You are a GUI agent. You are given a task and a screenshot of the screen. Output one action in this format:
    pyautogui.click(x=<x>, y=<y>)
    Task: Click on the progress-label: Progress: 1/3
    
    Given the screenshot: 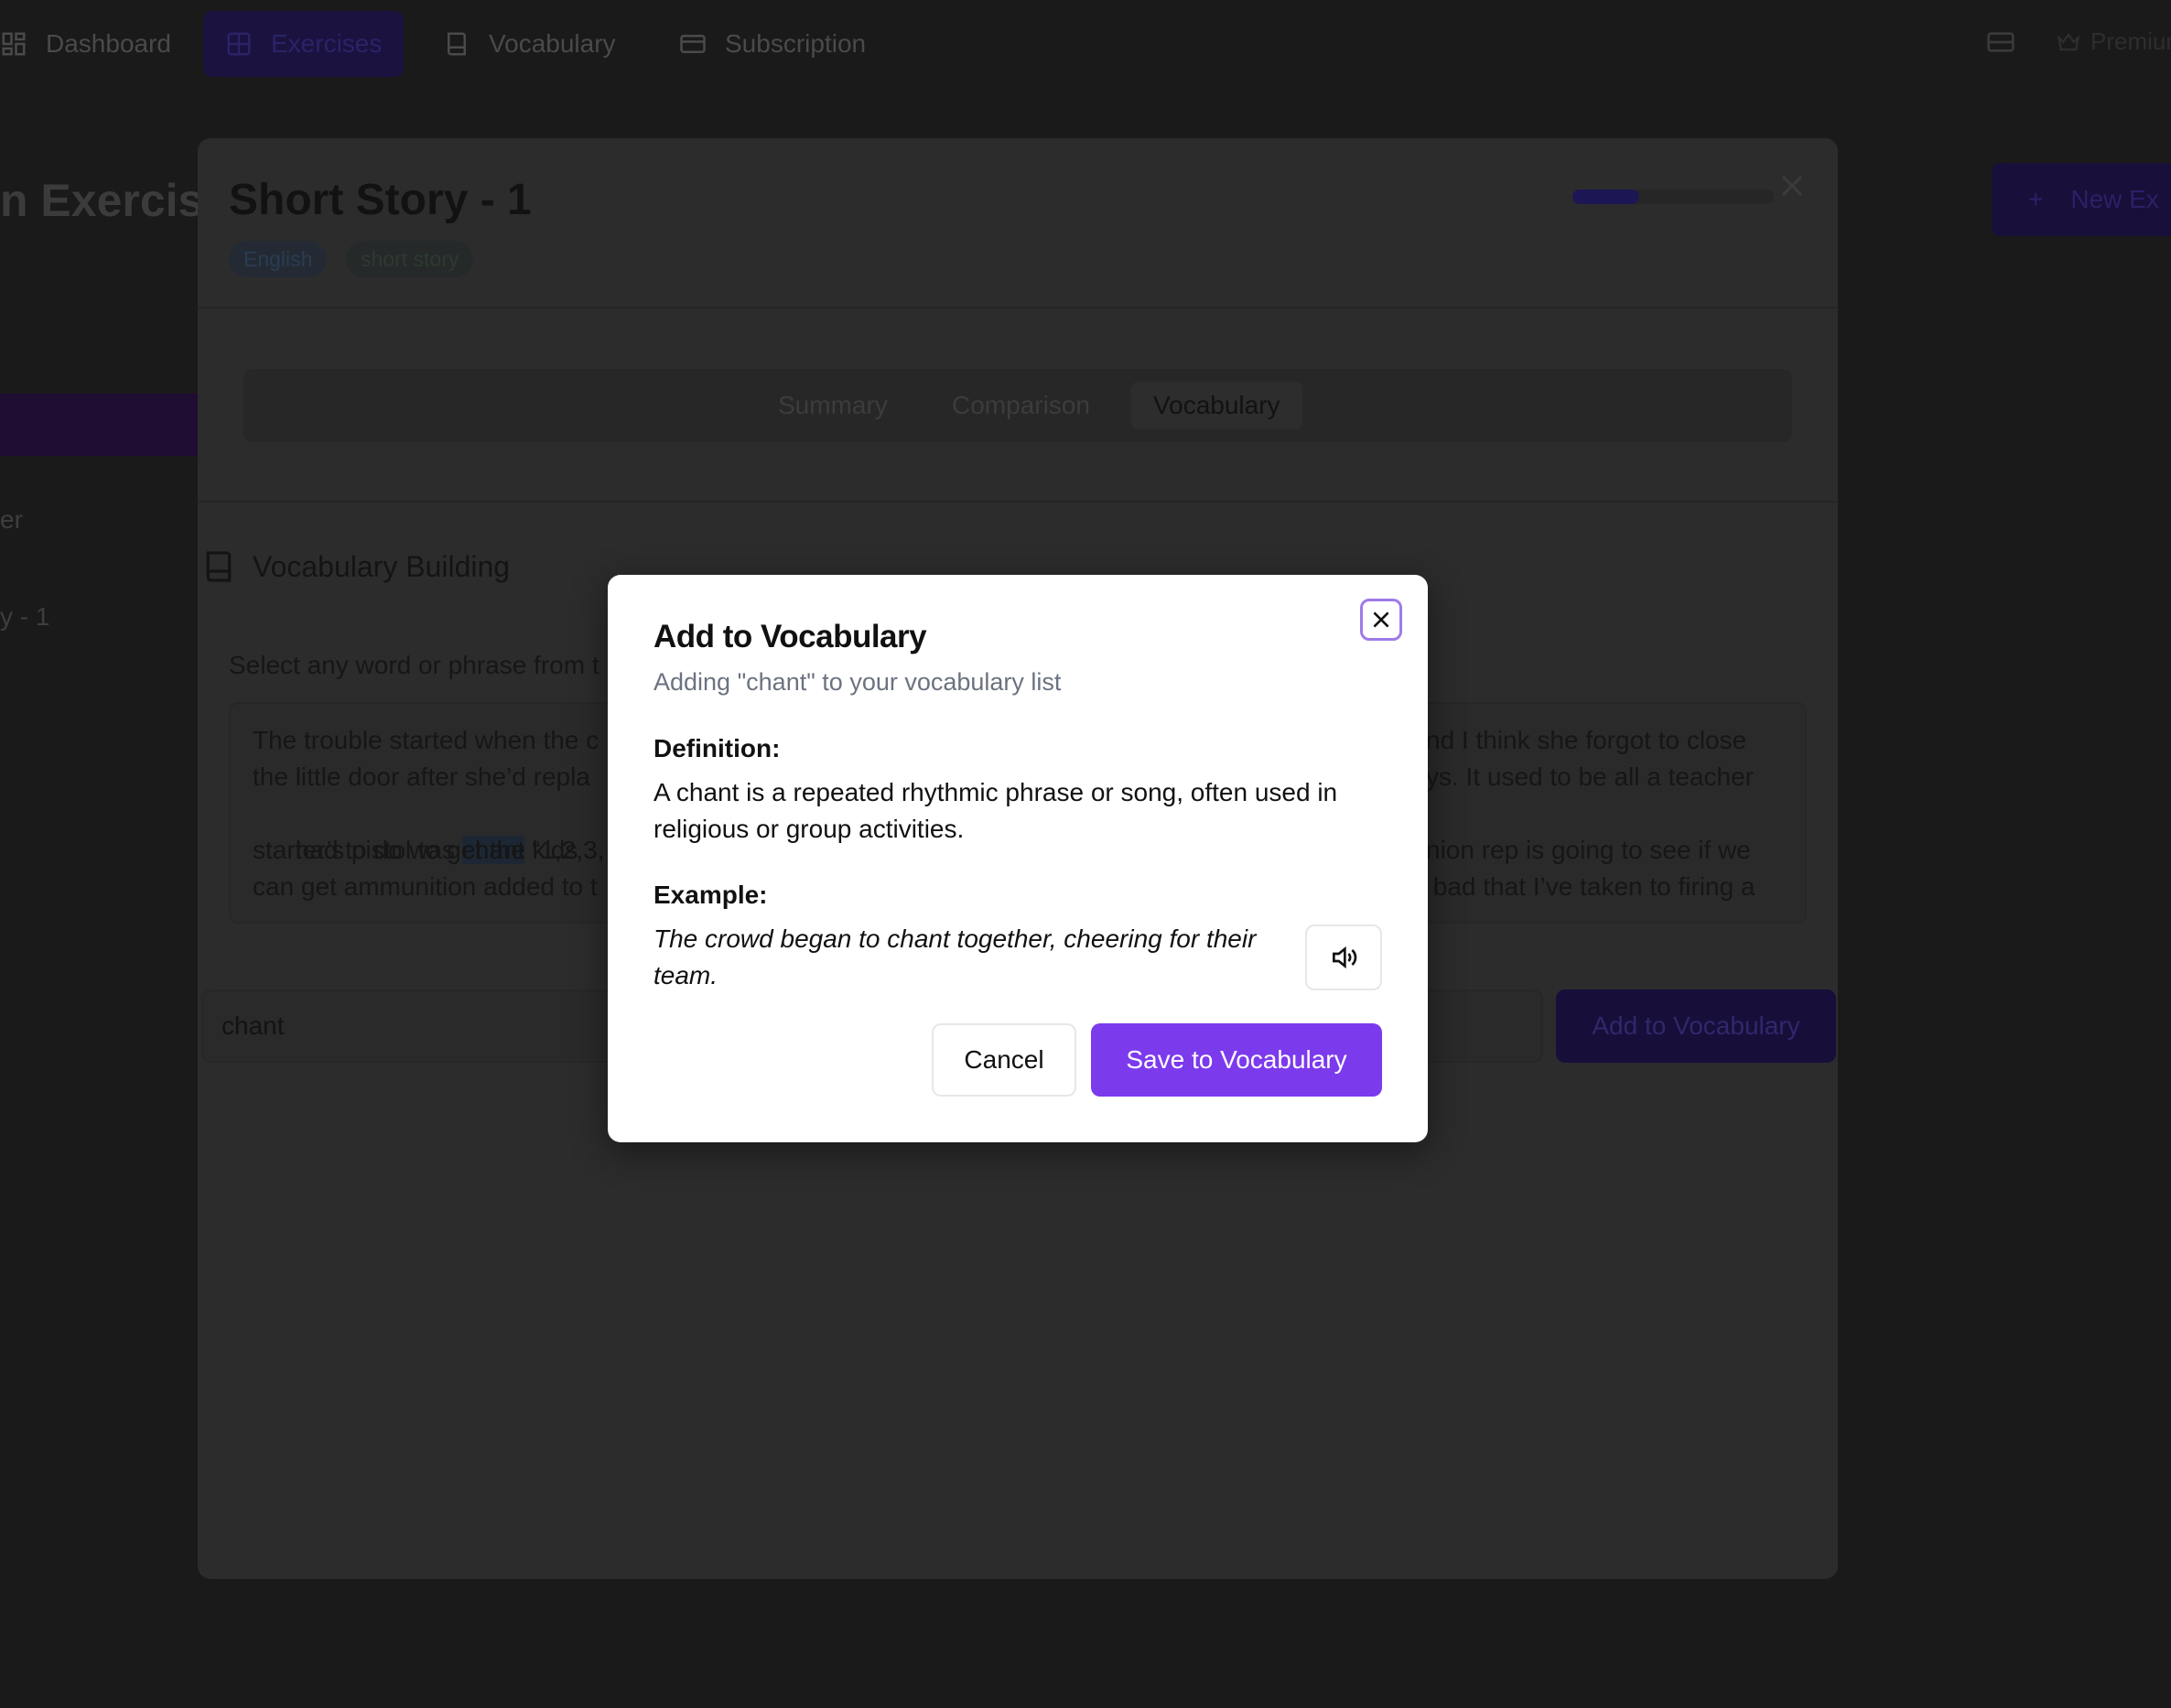 What is the action you would take?
    pyautogui.click(x=1473, y=200)
    